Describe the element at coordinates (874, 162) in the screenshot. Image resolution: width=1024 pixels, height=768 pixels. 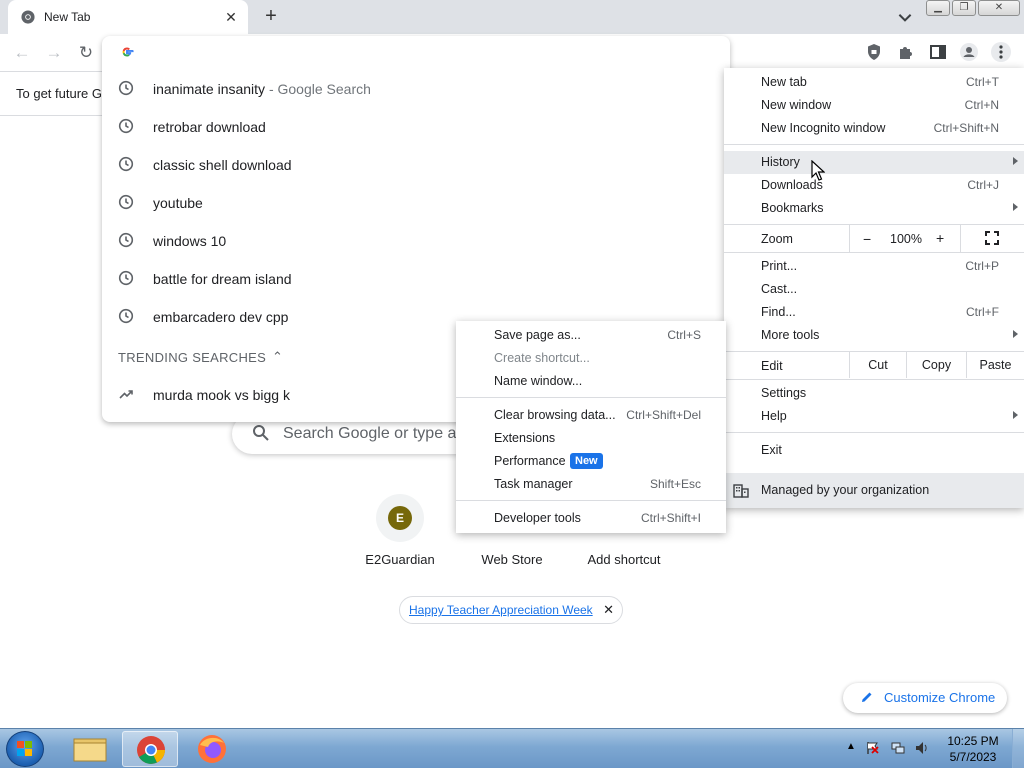
I see `menu-history: History` at that location.